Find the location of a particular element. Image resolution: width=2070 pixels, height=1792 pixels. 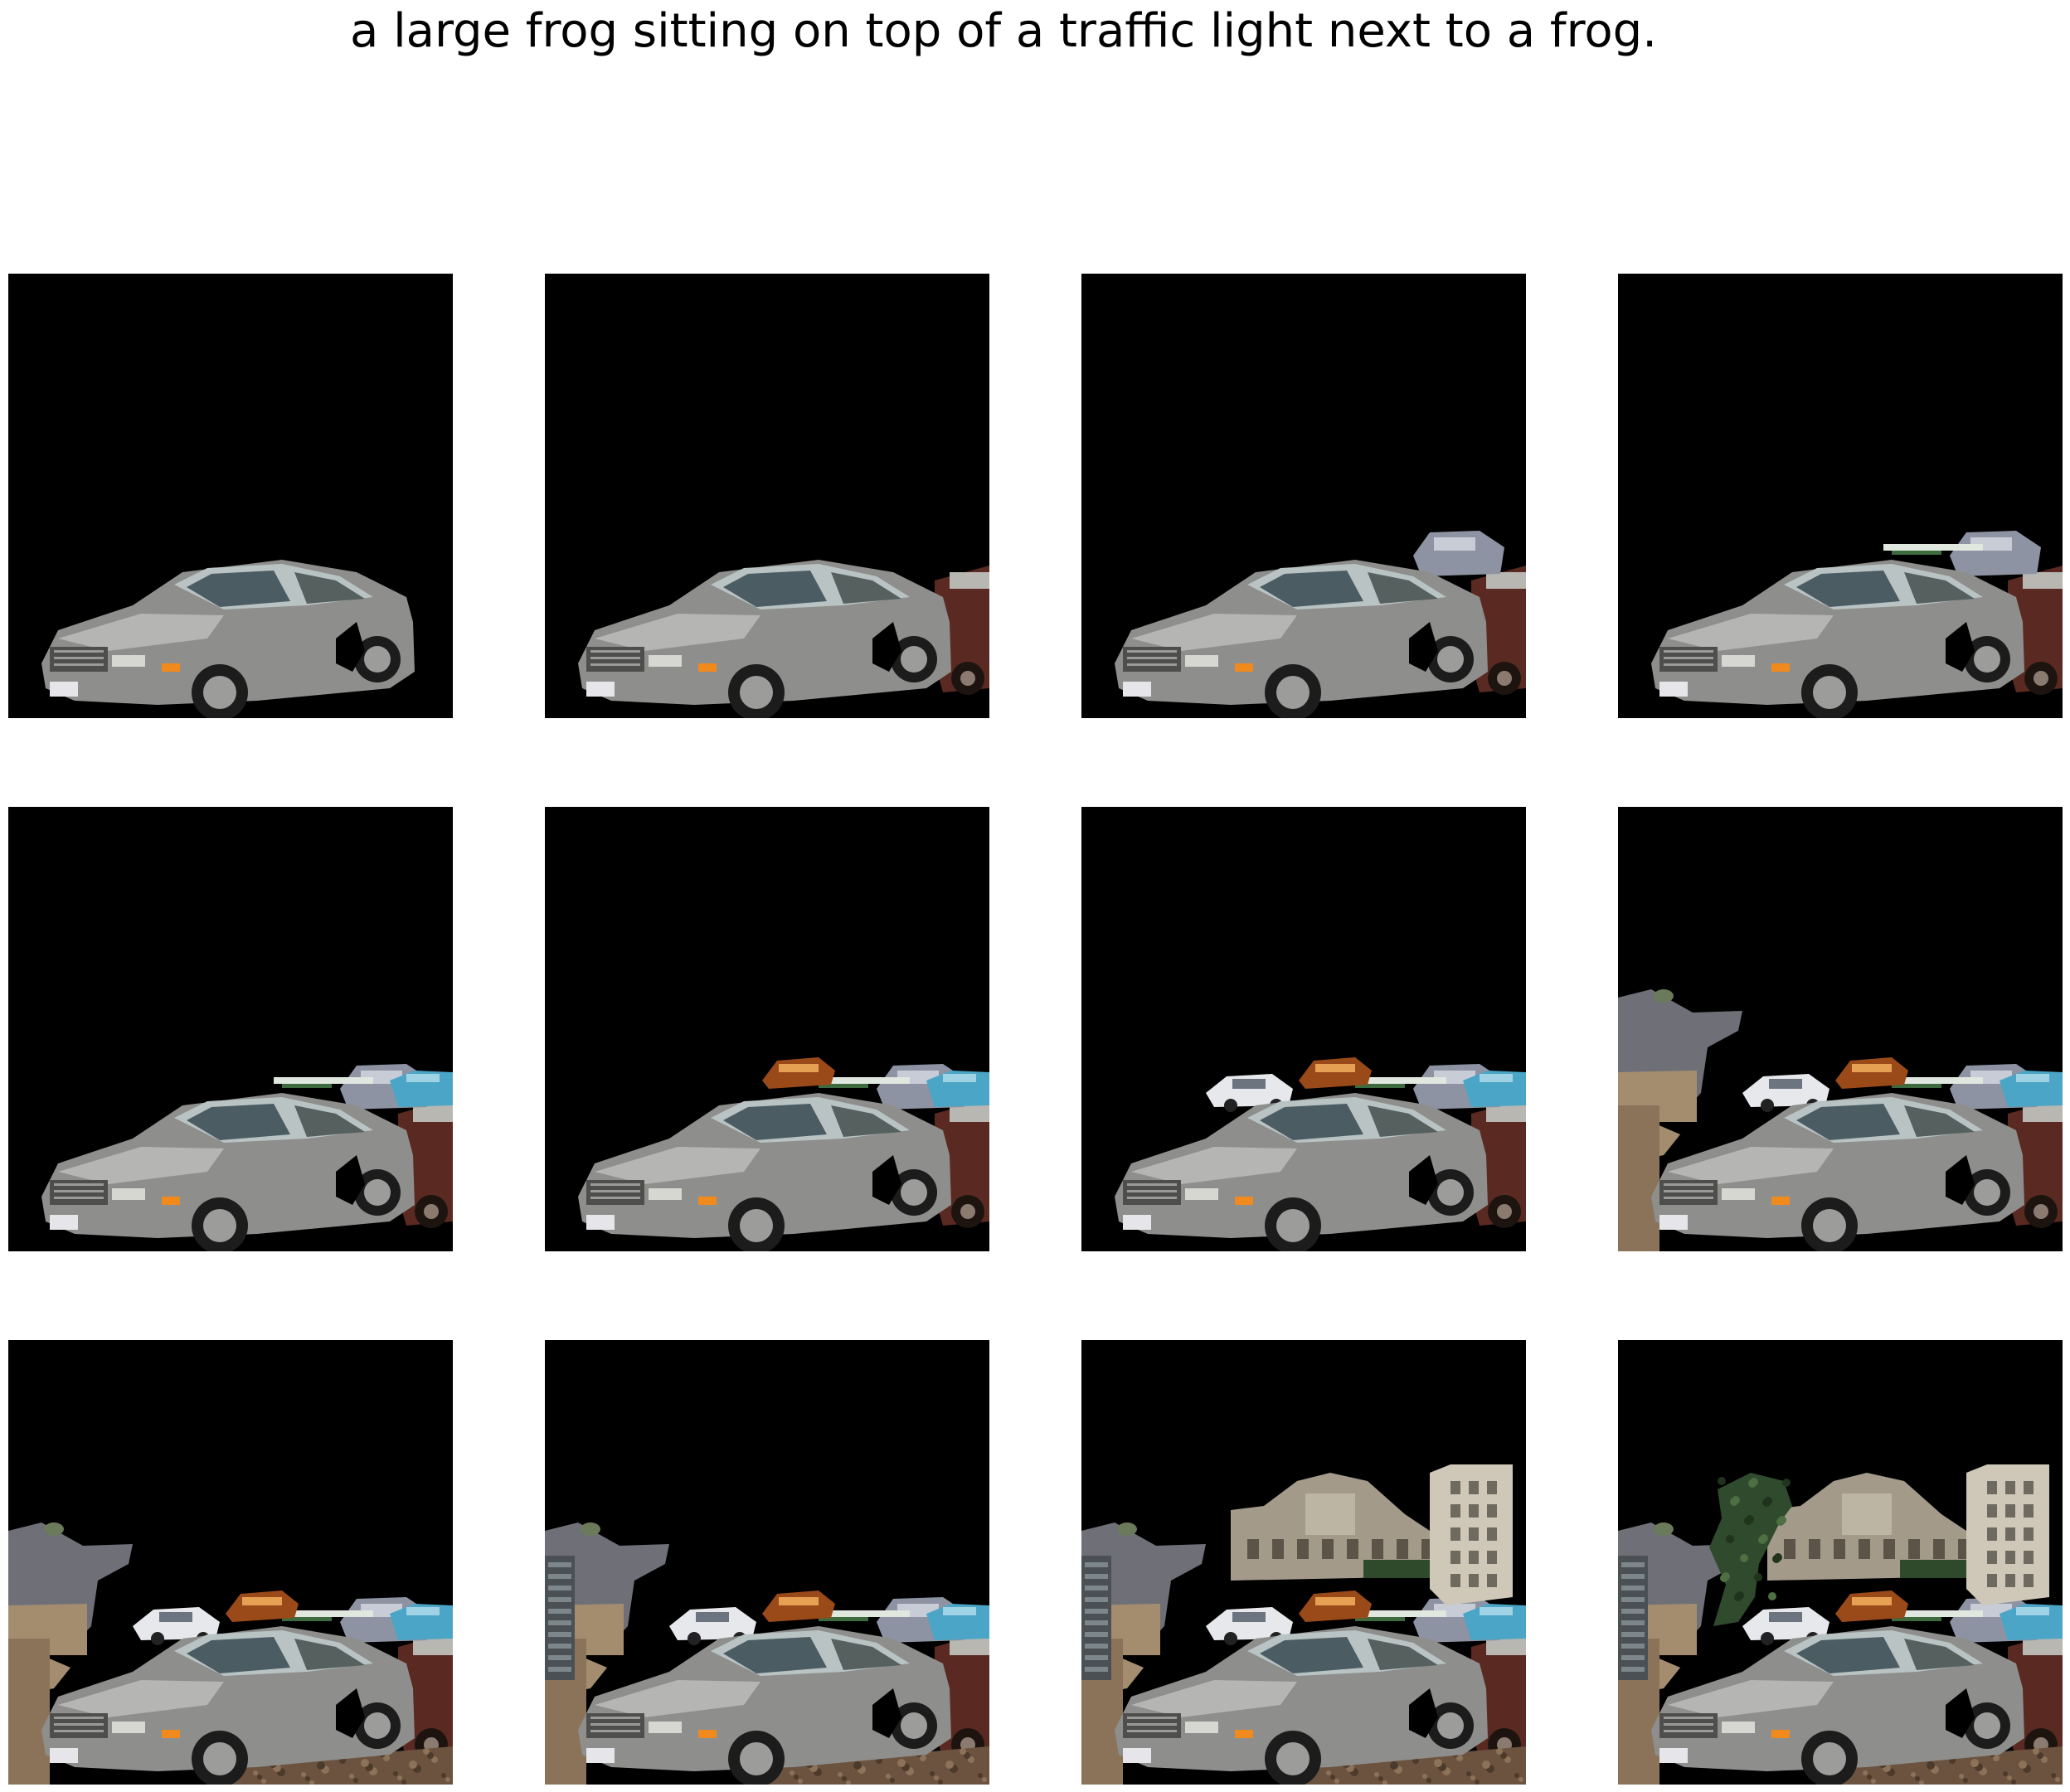

image-panel-r1-c4 is located at coordinates (1841, 496).